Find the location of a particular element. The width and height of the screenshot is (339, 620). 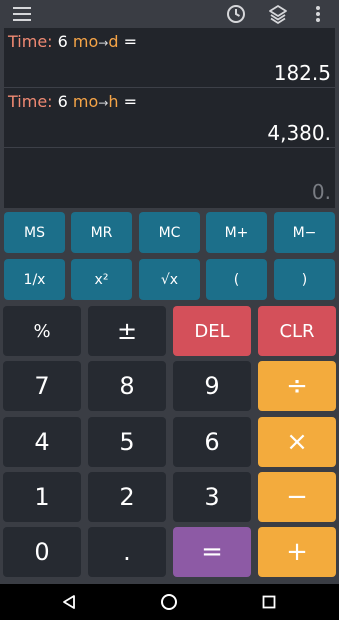

digit-4-button: 4 is located at coordinates (42, 442).